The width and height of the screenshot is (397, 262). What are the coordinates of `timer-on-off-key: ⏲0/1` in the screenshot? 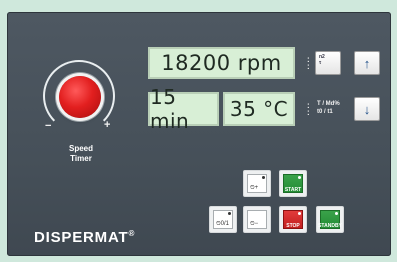 It's located at (223, 219).